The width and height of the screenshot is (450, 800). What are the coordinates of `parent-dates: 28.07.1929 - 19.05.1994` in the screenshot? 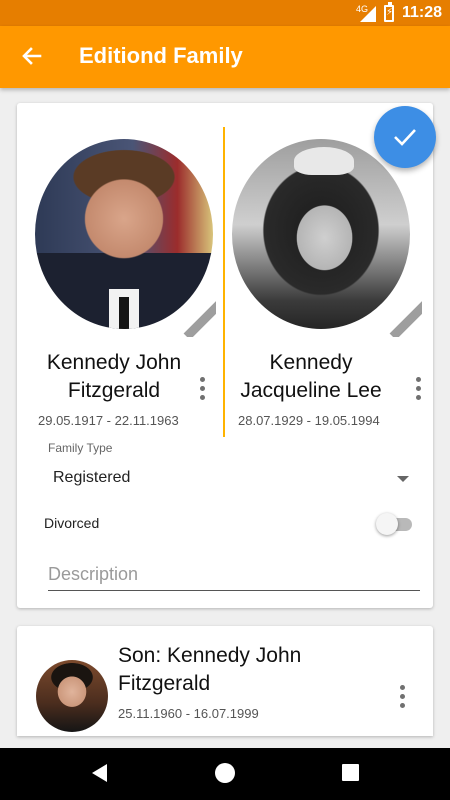 It's located at (309, 420).